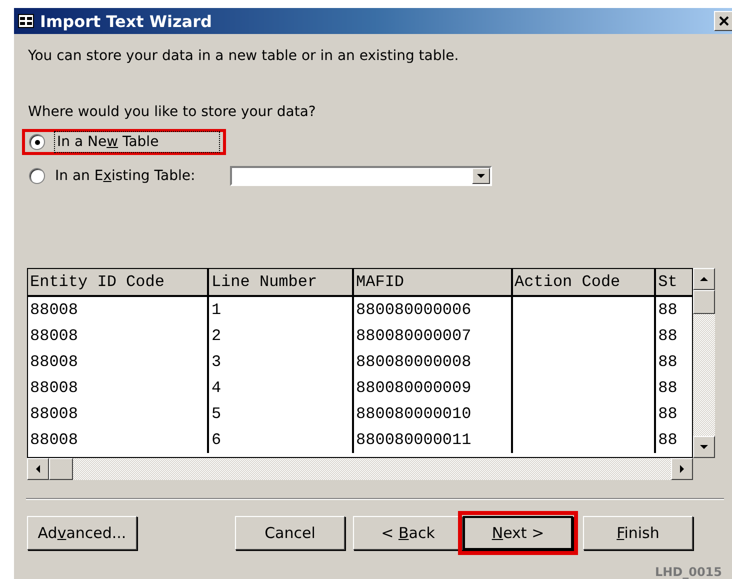 This screenshot has width=732, height=579. Describe the element at coordinates (433, 362) in the screenshot. I see `table-cell: 880080000008` at that location.